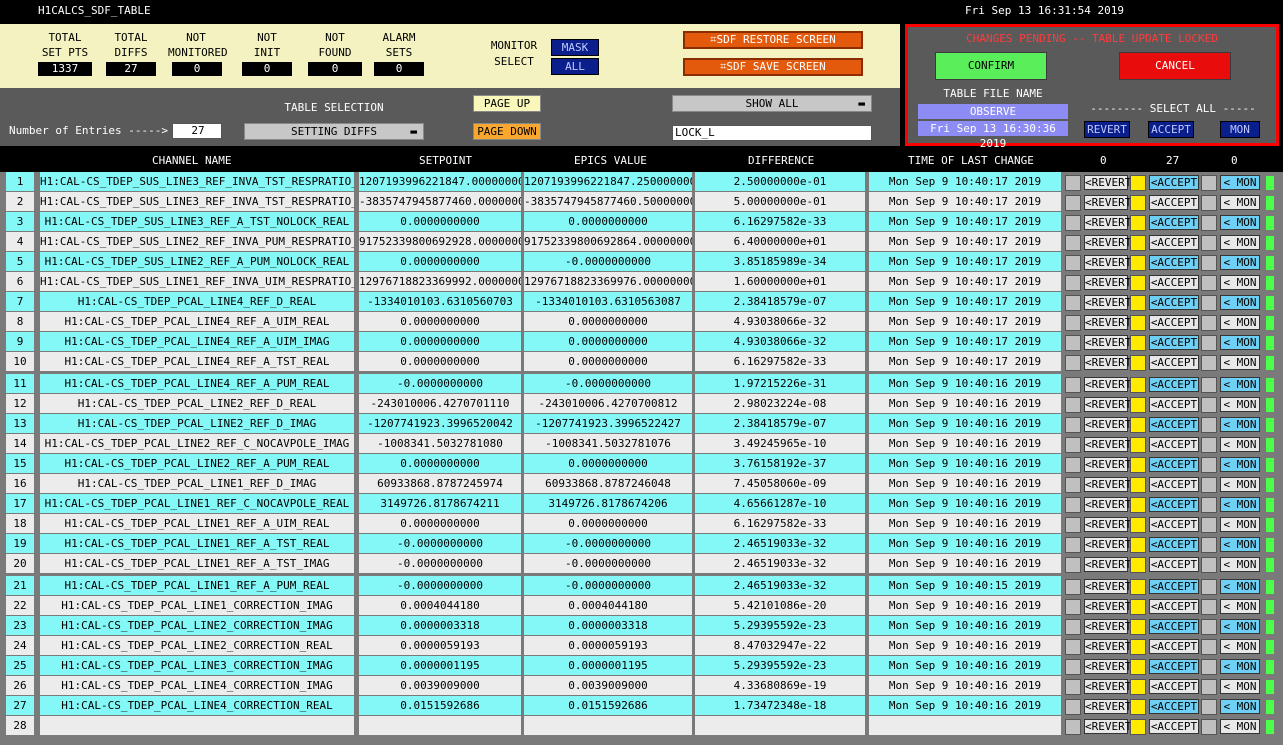  What do you see at coordinates (1240, 129) in the screenshot?
I see `mon-all-button: MON` at bounding box center [1240, 129].